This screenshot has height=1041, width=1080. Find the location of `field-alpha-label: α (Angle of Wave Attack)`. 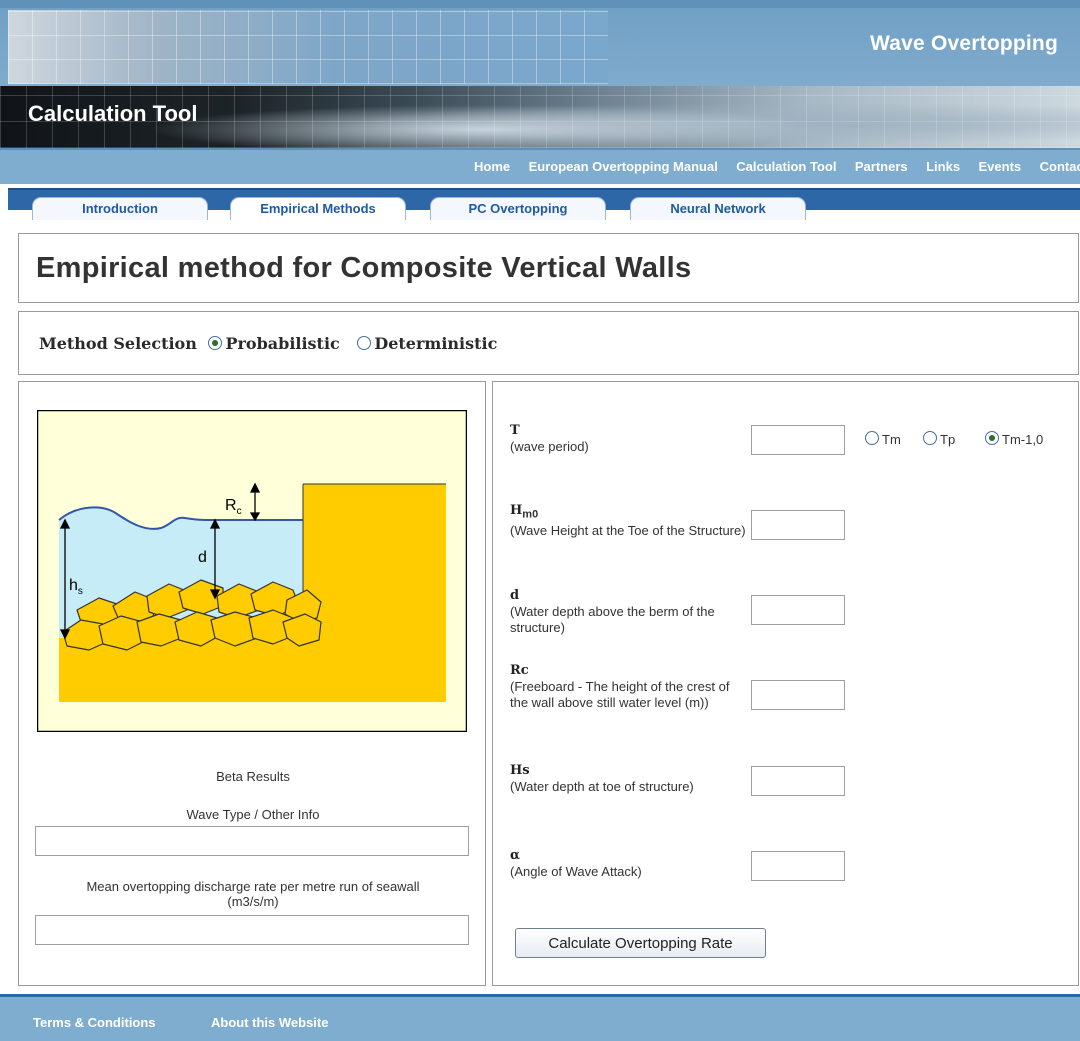

field-alpha-label: α (Angle of Wave Attack) is located at coordinates (630, 863).